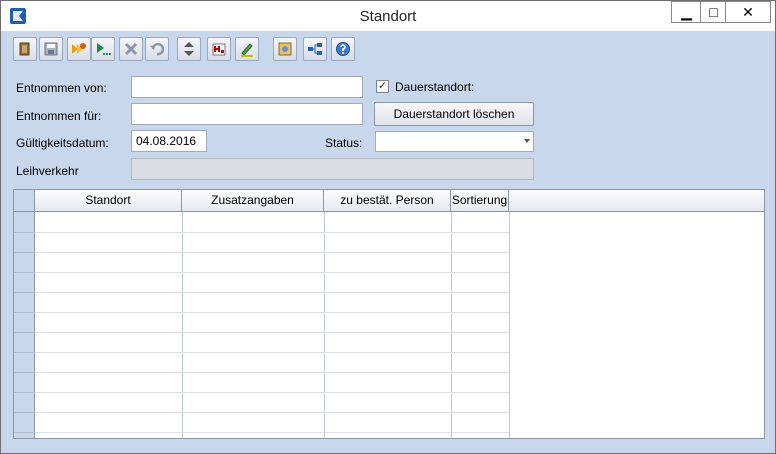  Describe the element at coordinates (344, 143) in the screenshot. I see `status-label: Status:` at that location.